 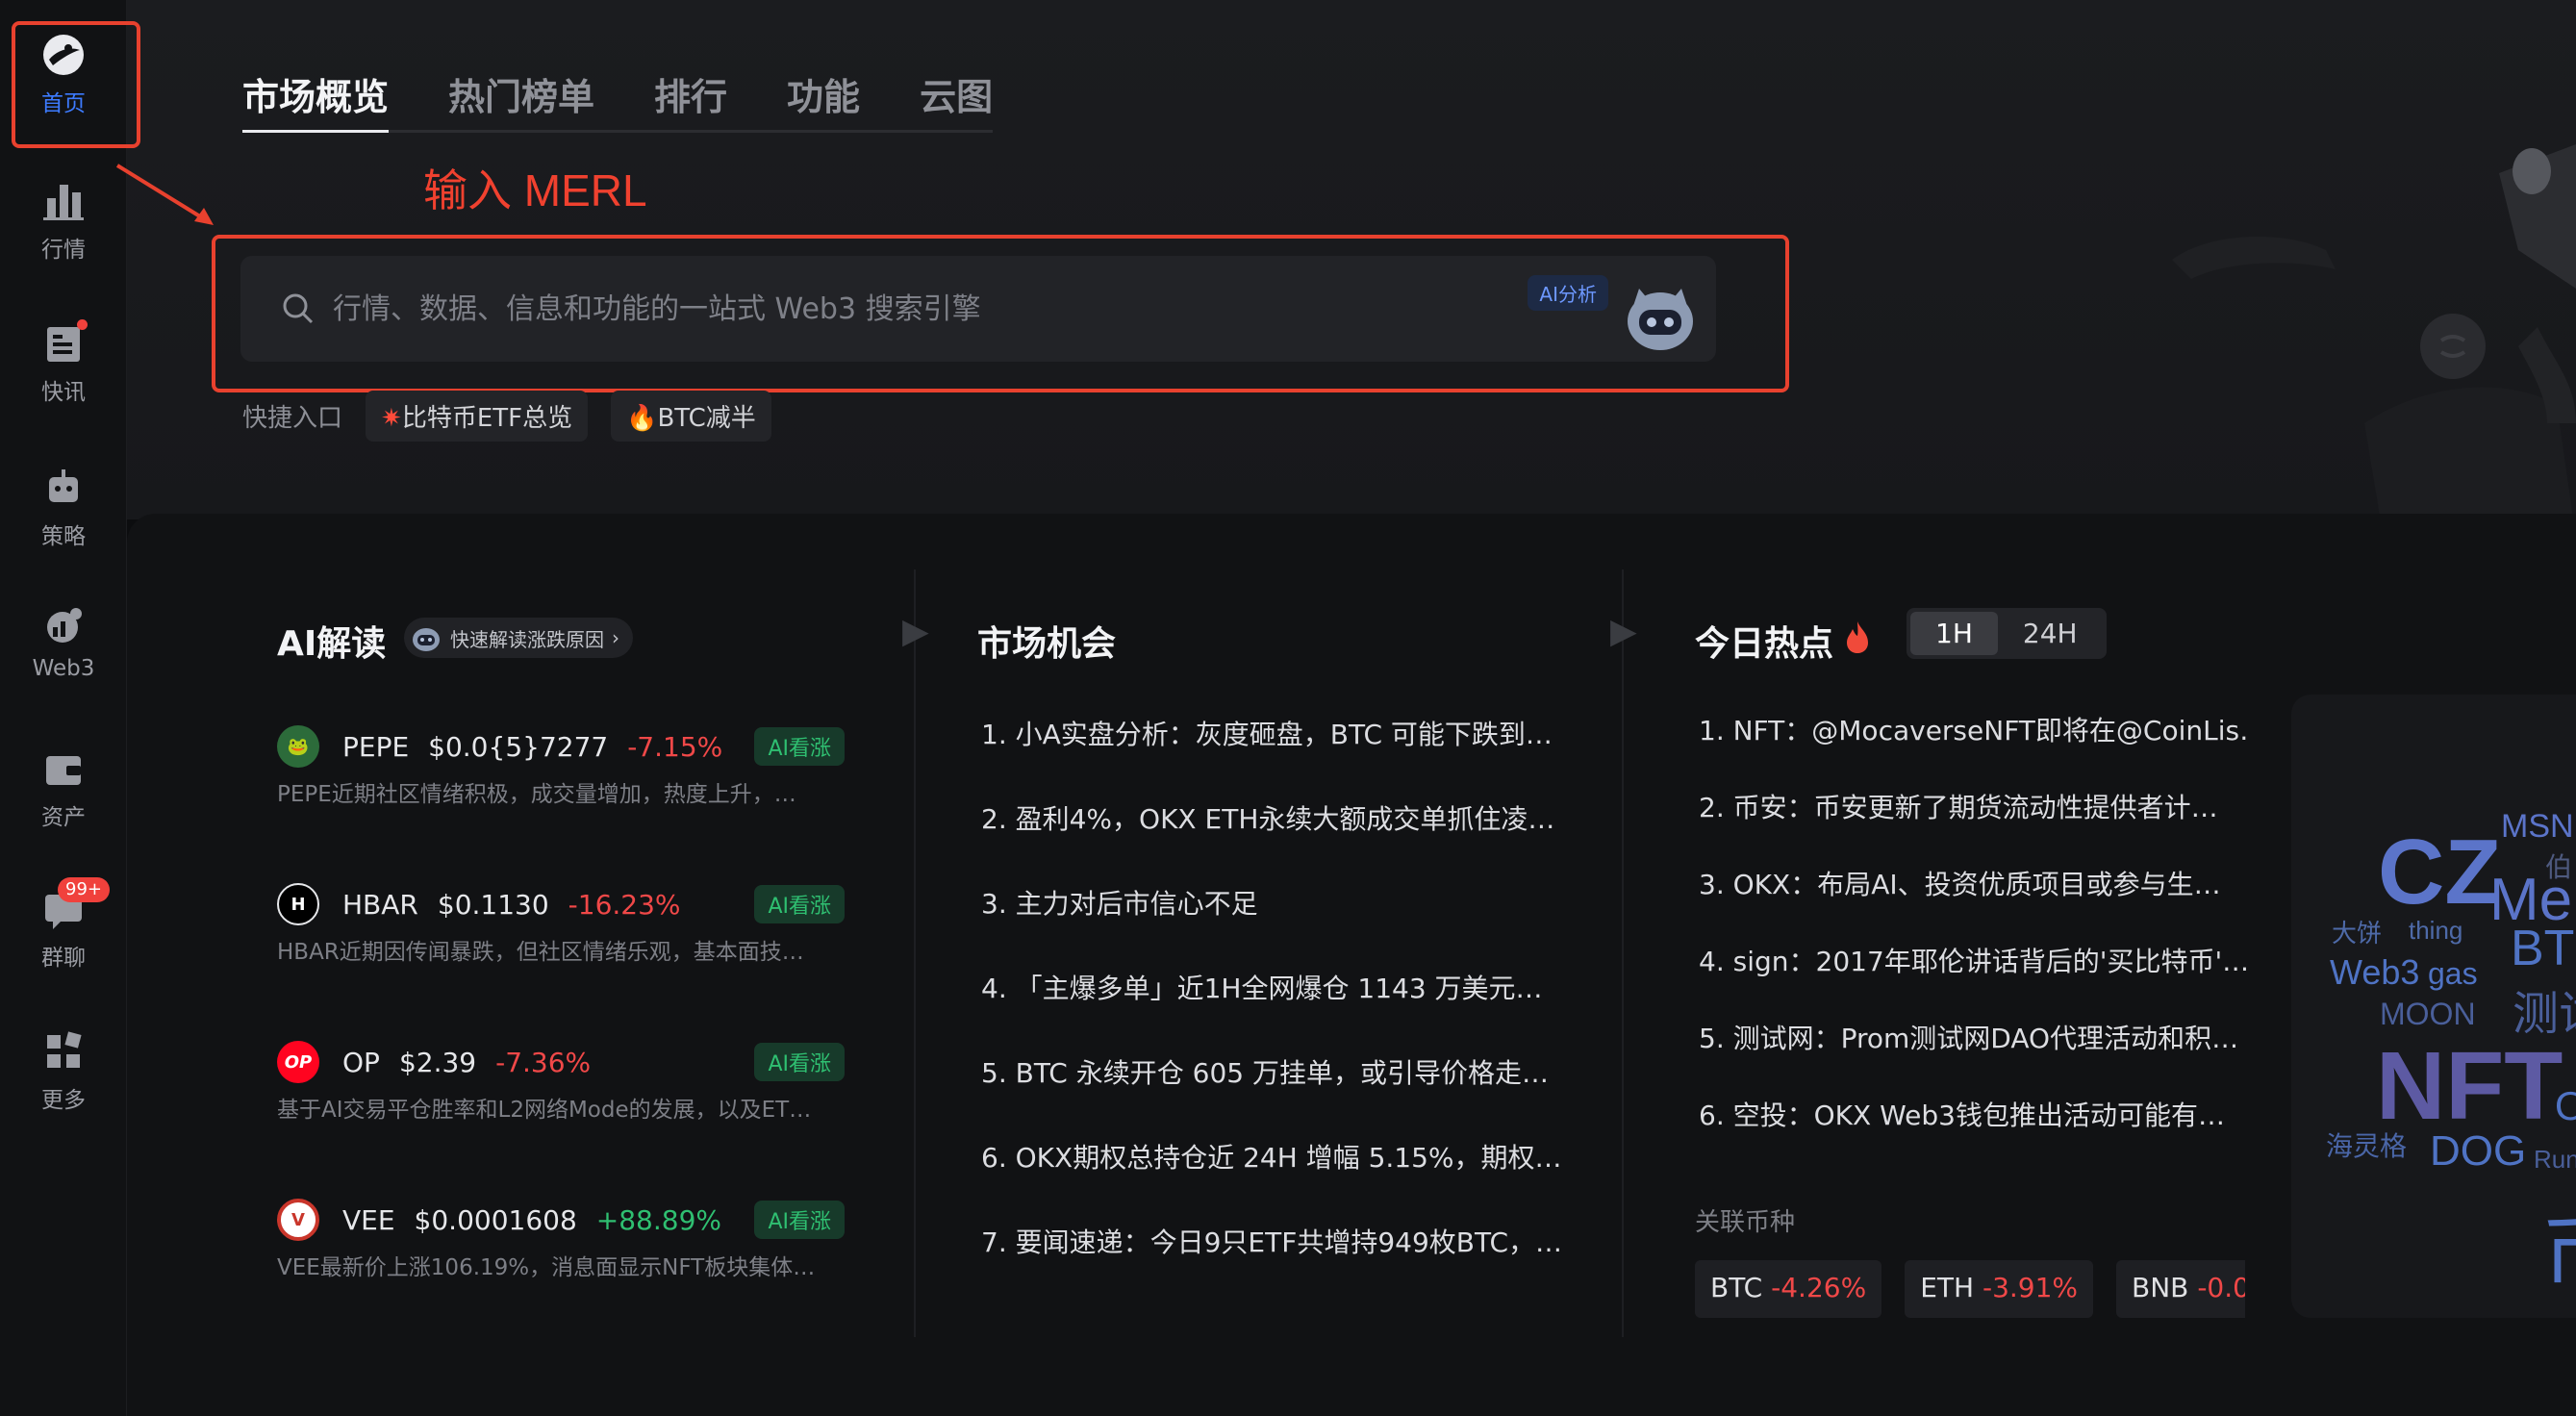 I want to click on sidebar-item-strategy: 策略, so click(x=64, y=508).